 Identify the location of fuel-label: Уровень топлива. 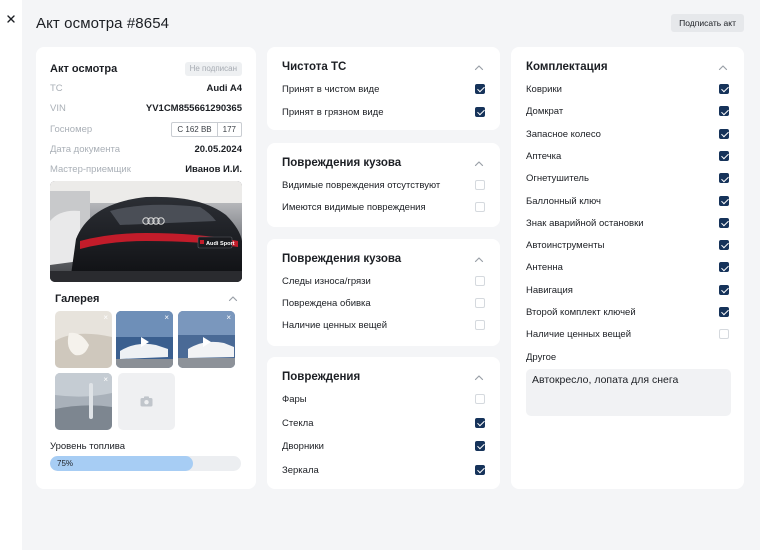
(87, 446).